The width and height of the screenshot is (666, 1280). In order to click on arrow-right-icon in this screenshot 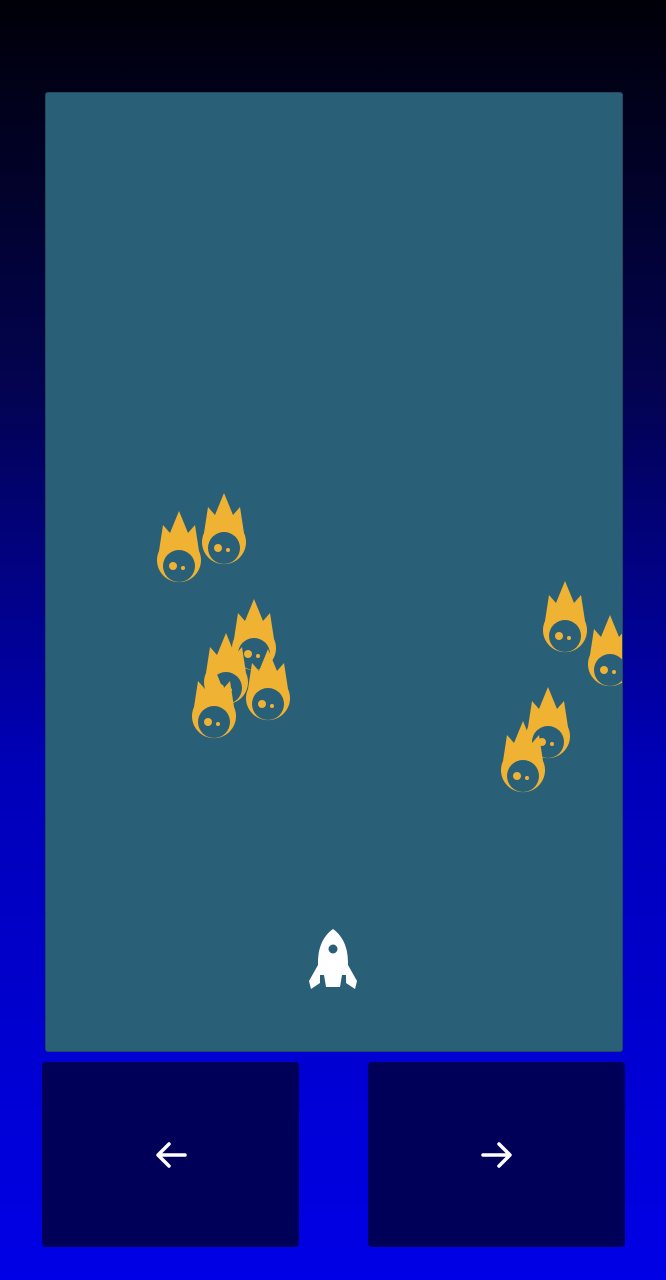, I will do `click(496, 1154)`.